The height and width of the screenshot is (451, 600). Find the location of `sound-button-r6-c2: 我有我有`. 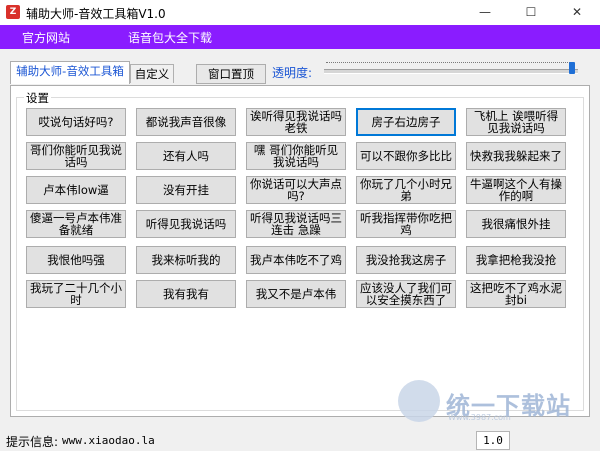

sound-button-r6-c2: 我有我有 is located at coordinates (186, 294).